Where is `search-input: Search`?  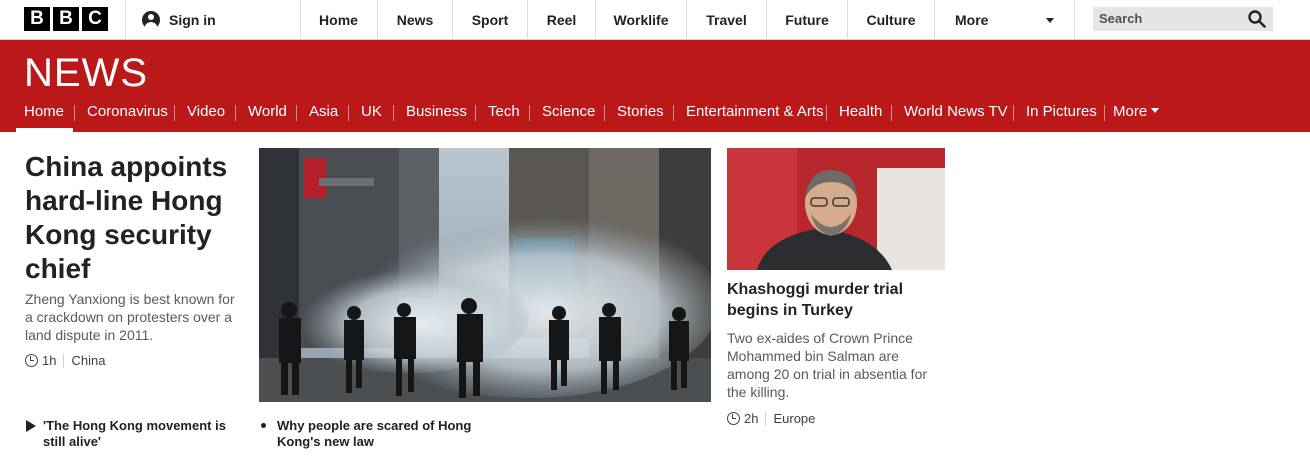 search-input: Search is located at coordinates (1183, 19).